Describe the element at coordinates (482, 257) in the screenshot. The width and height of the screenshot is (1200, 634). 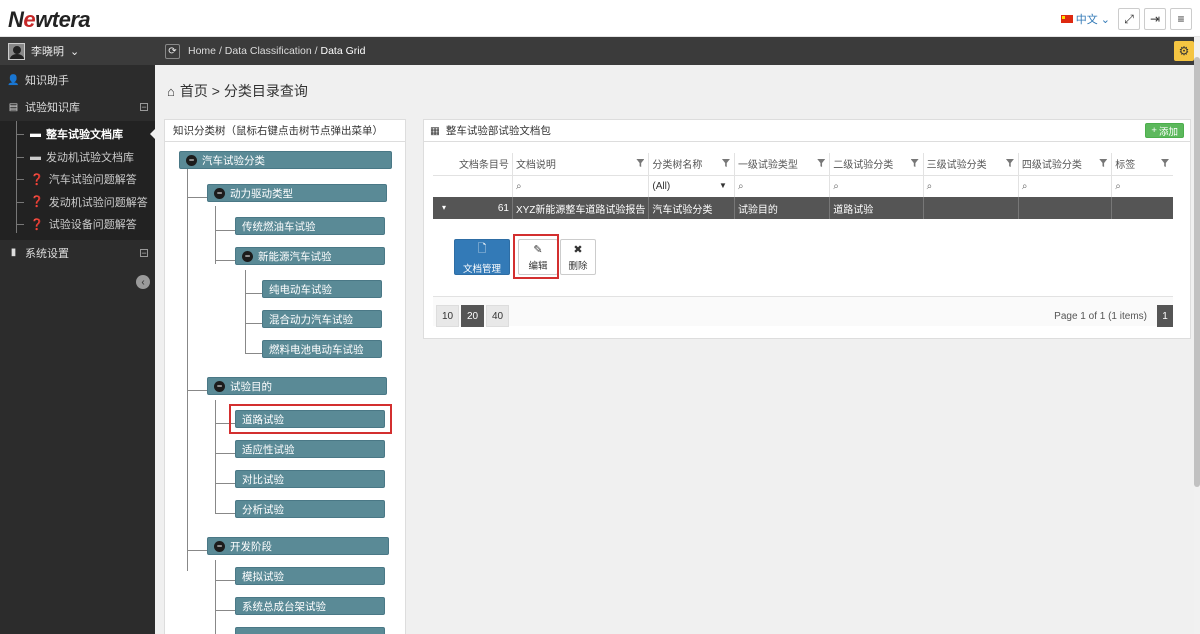
I see `document-manage-button: 🗋 文档管理` at that location.